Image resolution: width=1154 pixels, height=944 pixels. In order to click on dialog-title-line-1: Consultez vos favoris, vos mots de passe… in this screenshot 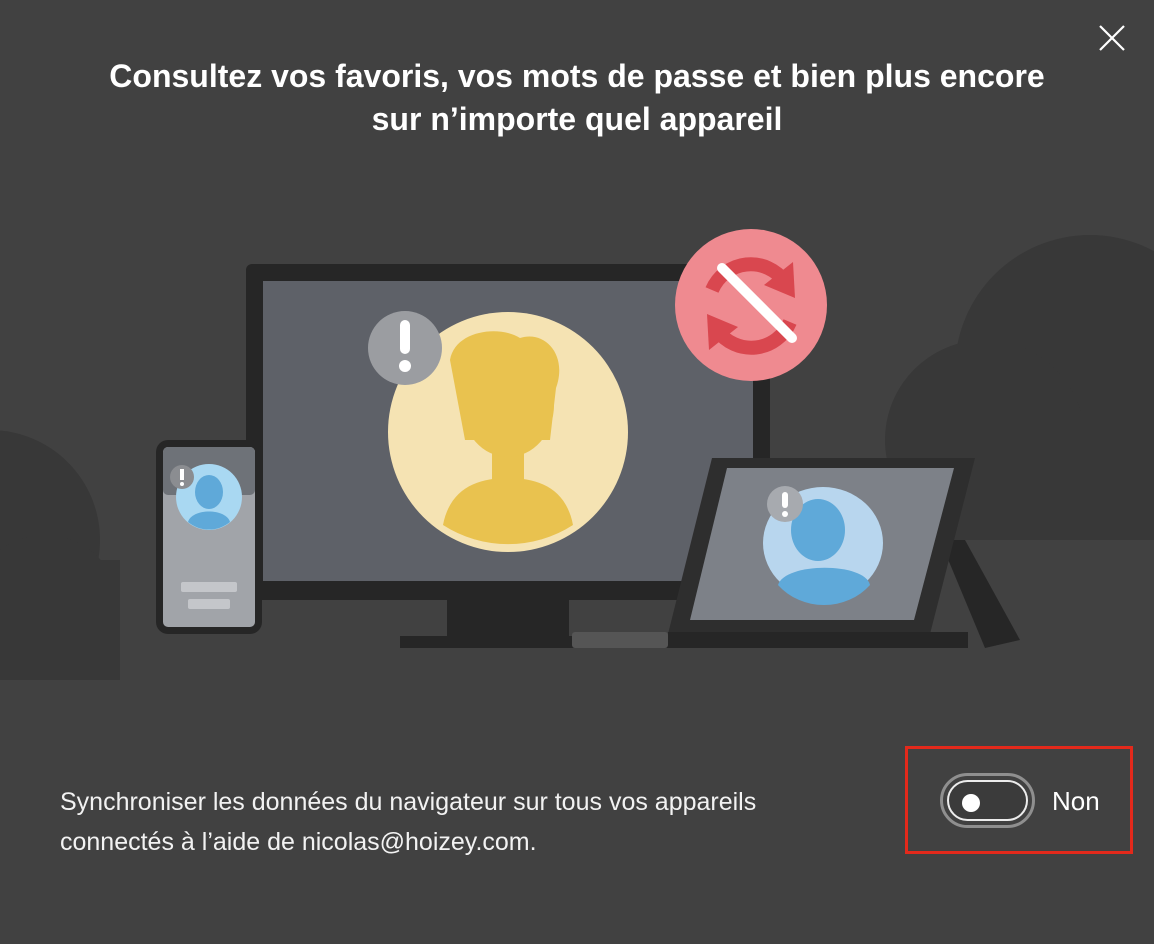, I will do `click(577, 76)`.